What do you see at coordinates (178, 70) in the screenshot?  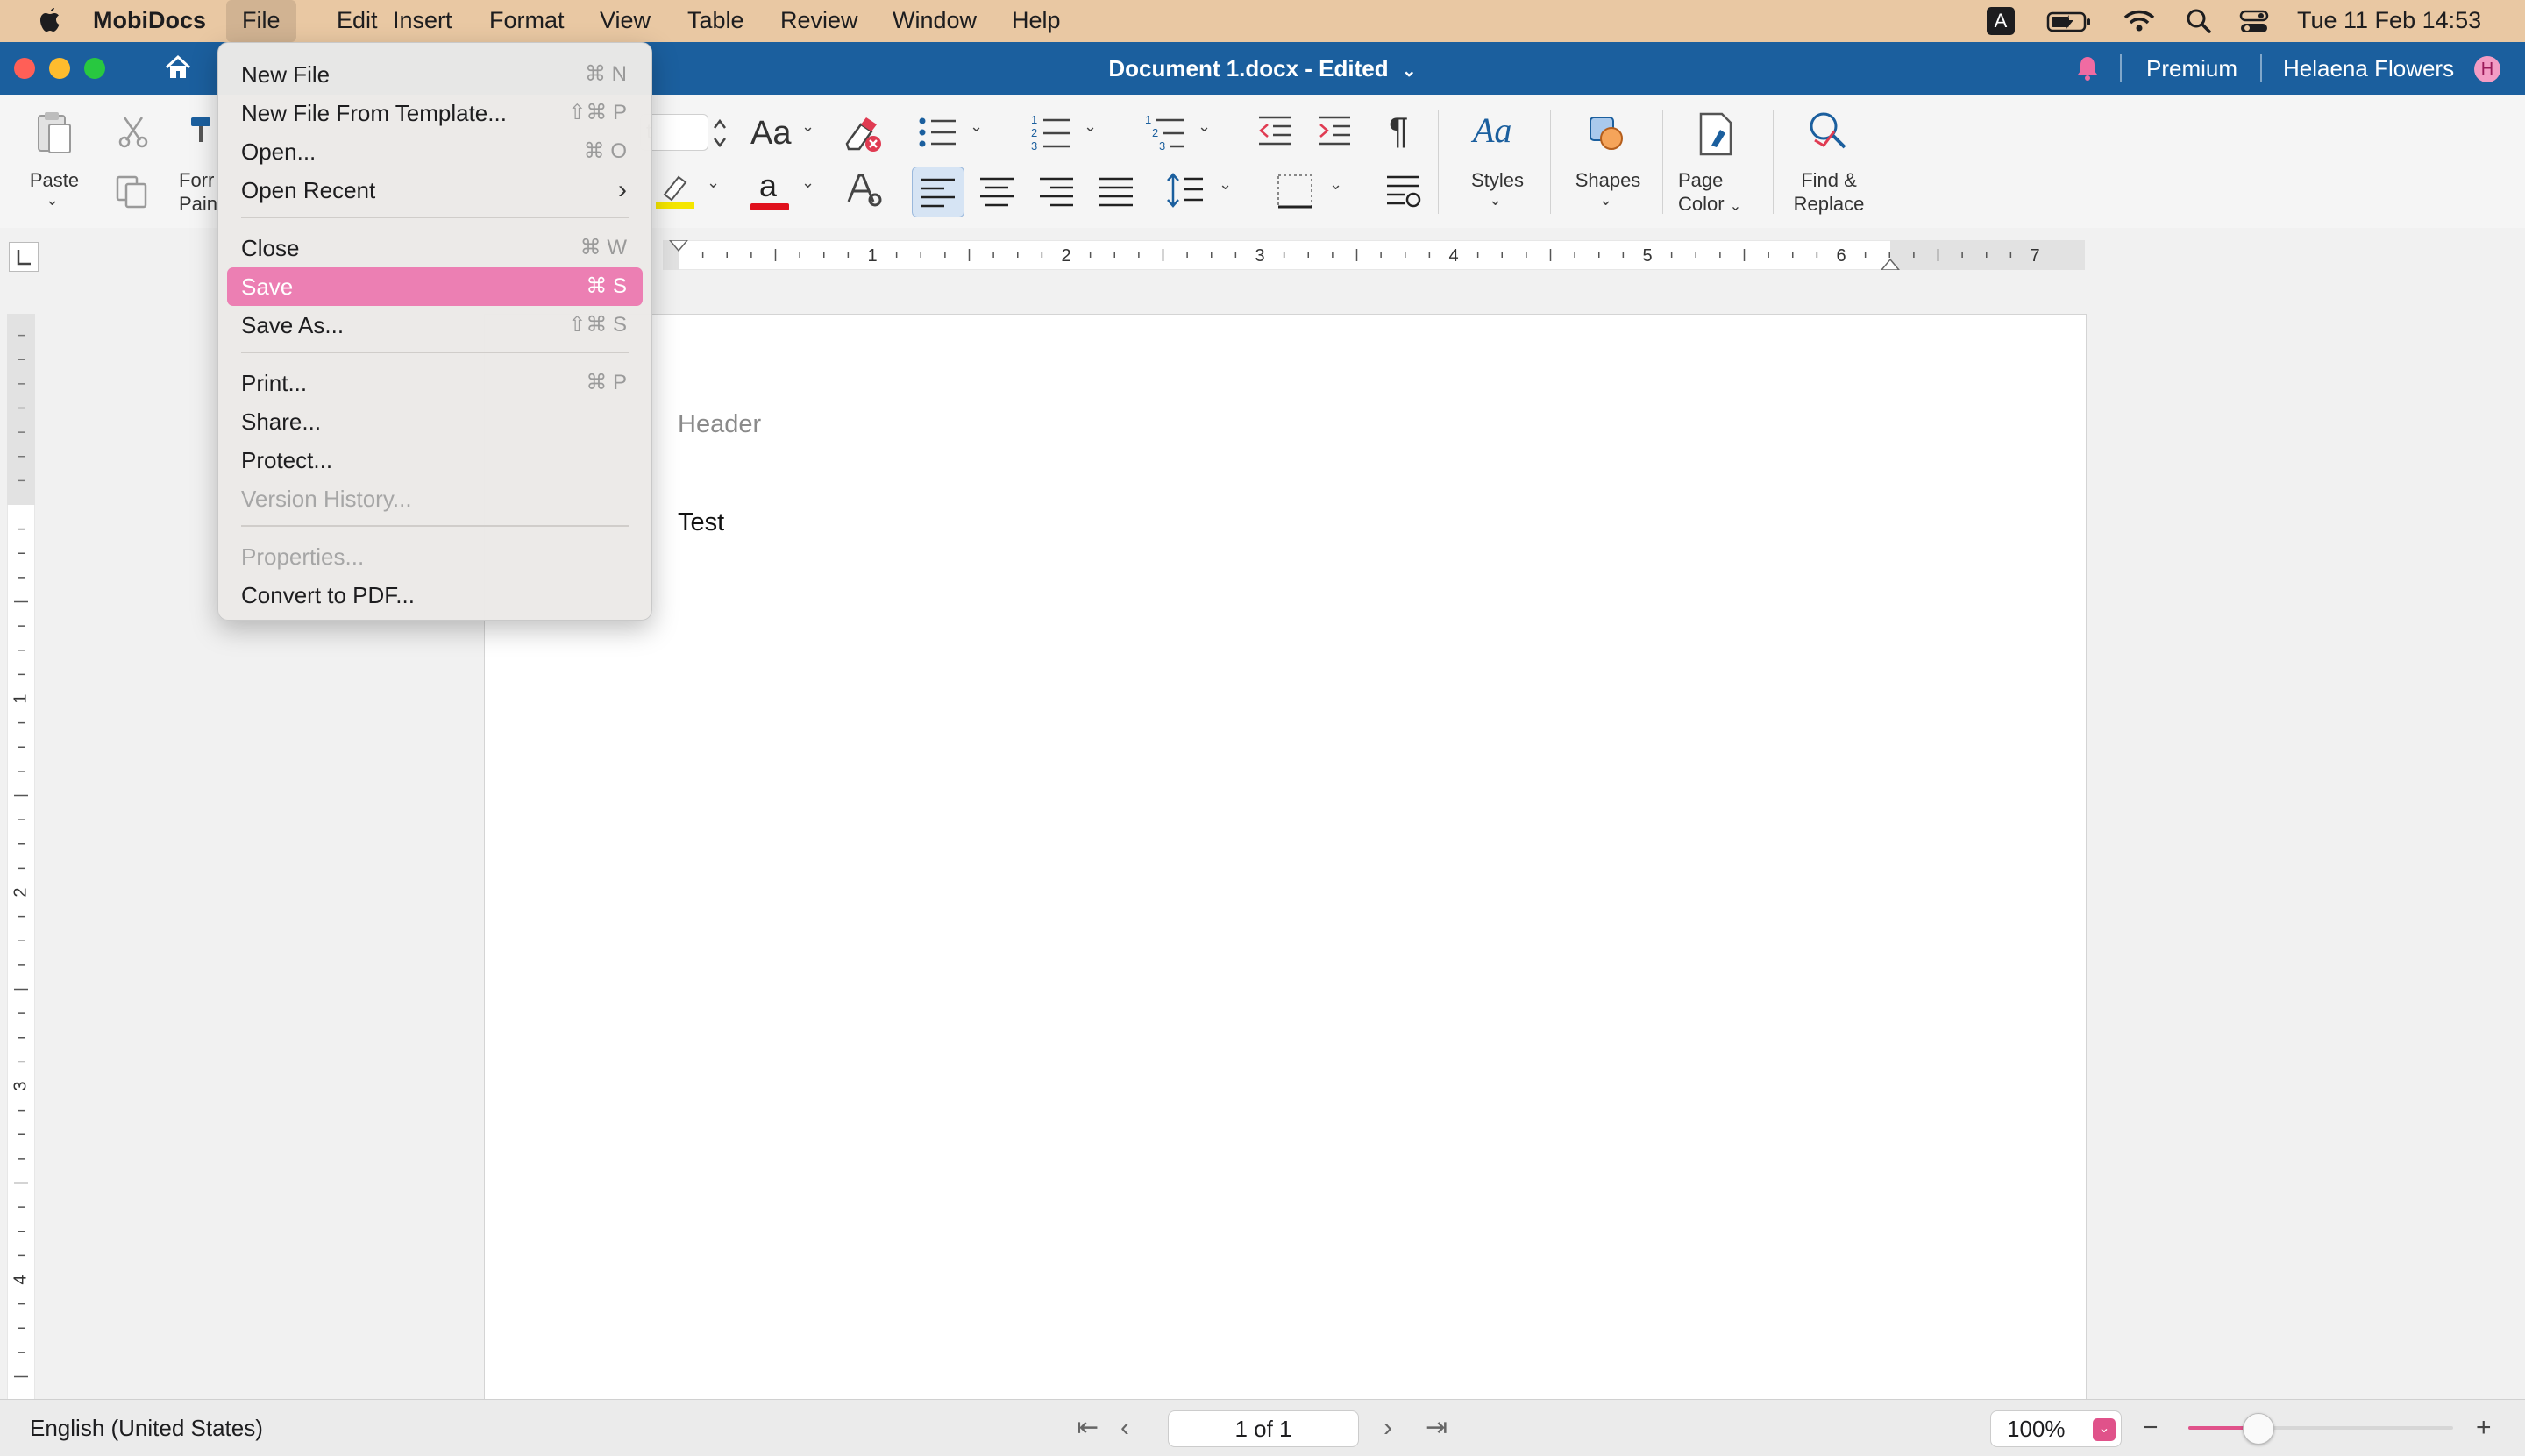 I see `home-icon` at bounding box center [178, 70].